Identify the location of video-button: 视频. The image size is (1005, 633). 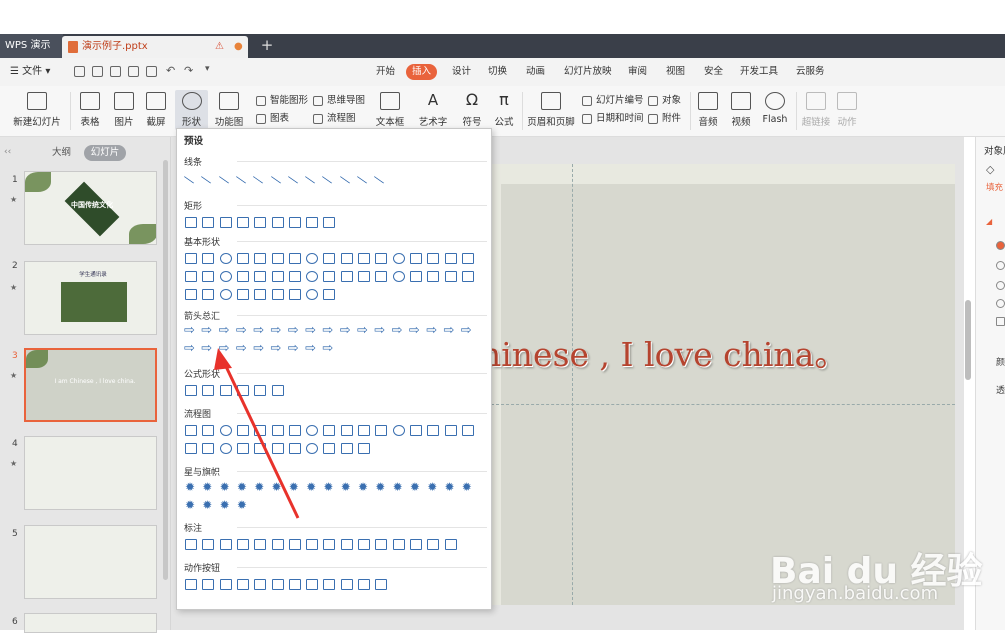
(741, 109).